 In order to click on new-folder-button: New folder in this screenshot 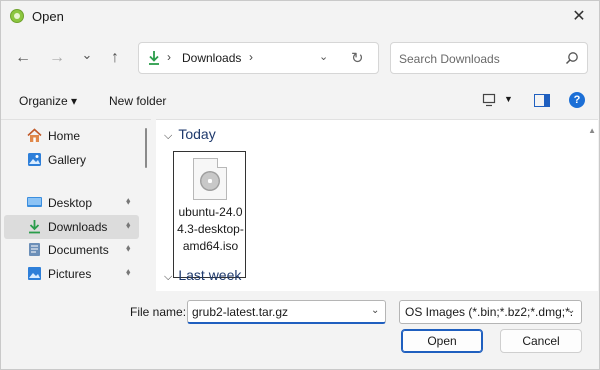, I will do `click(137, 101)`.